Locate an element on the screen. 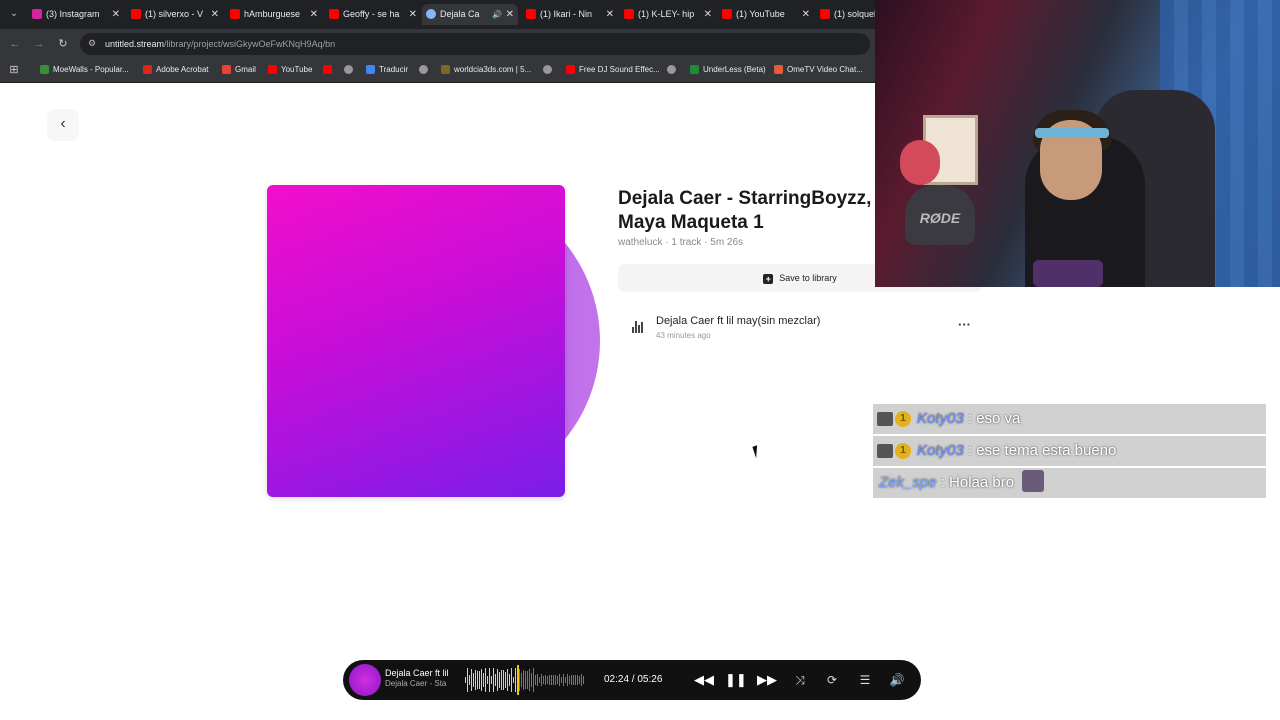 Image resolution: width=1280 pixels, height=720 pixels. project-title: Dejala Caer - StarringBoyzz, L is located at coordinates (749, 198).